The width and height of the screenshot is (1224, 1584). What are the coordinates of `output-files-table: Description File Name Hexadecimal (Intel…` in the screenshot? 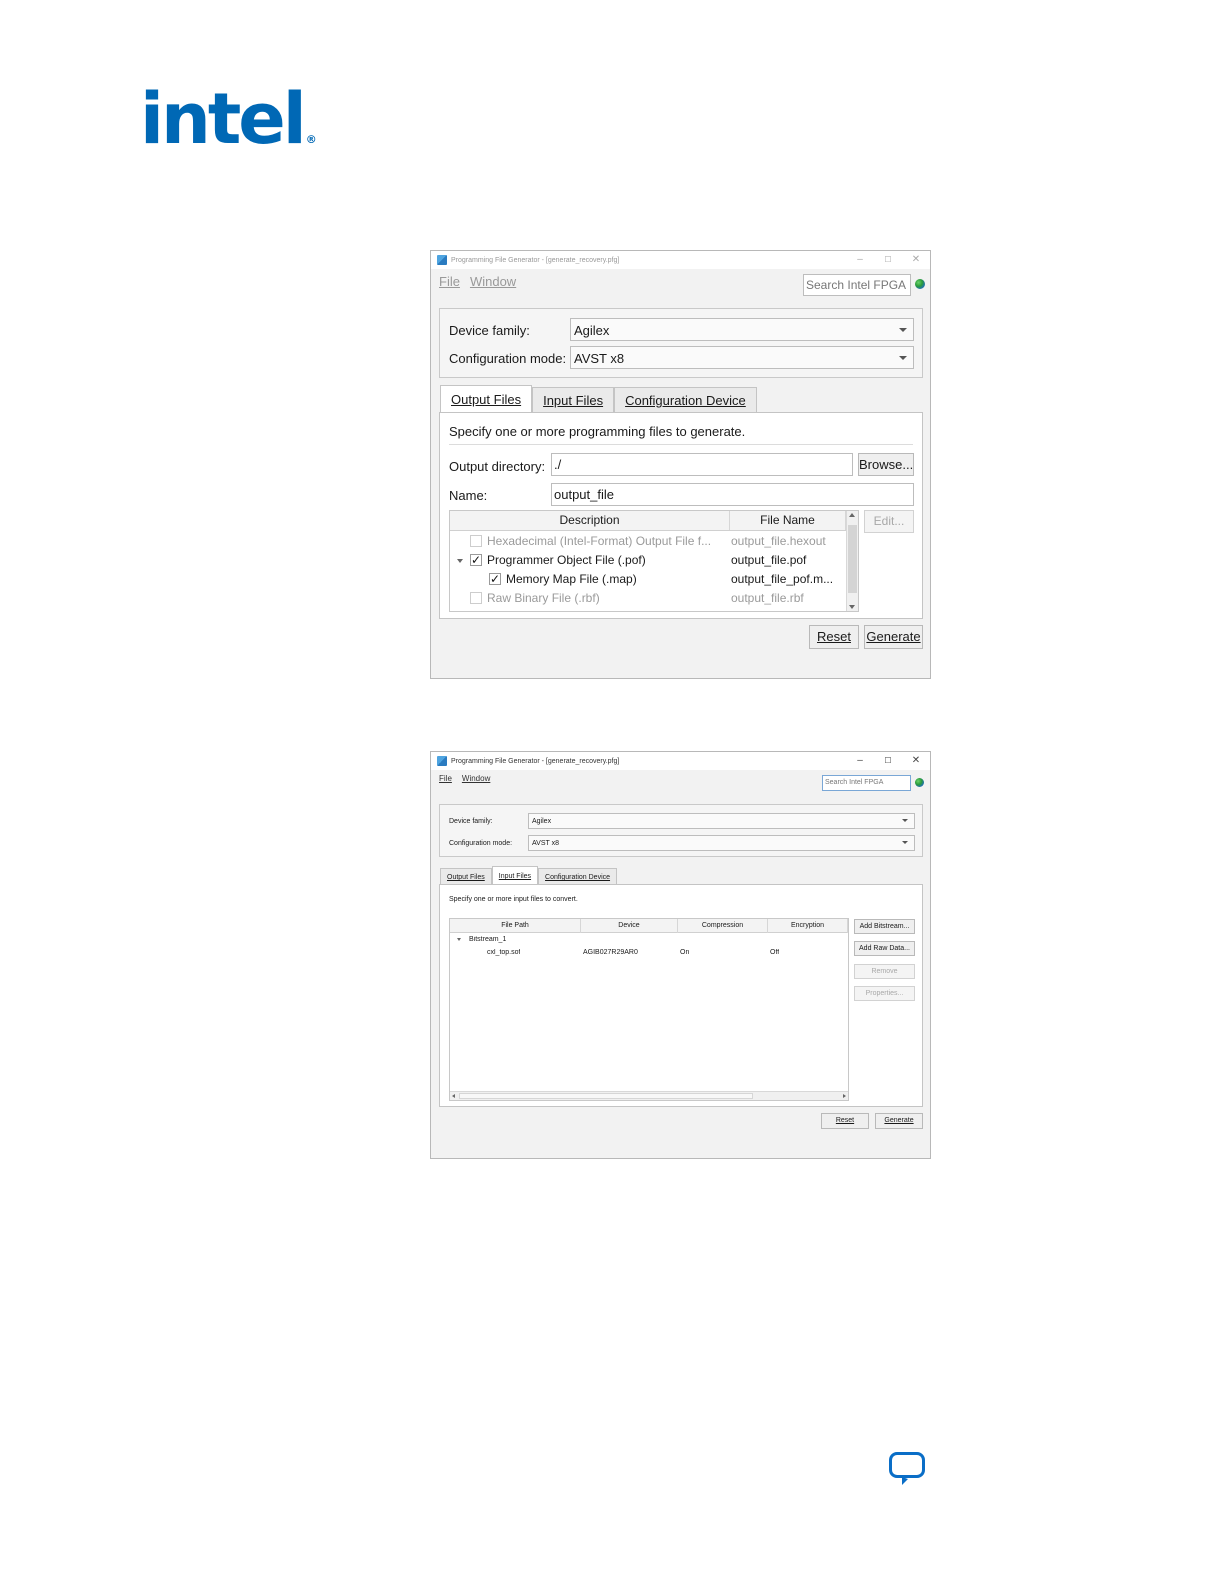 It's located at (654, 561).